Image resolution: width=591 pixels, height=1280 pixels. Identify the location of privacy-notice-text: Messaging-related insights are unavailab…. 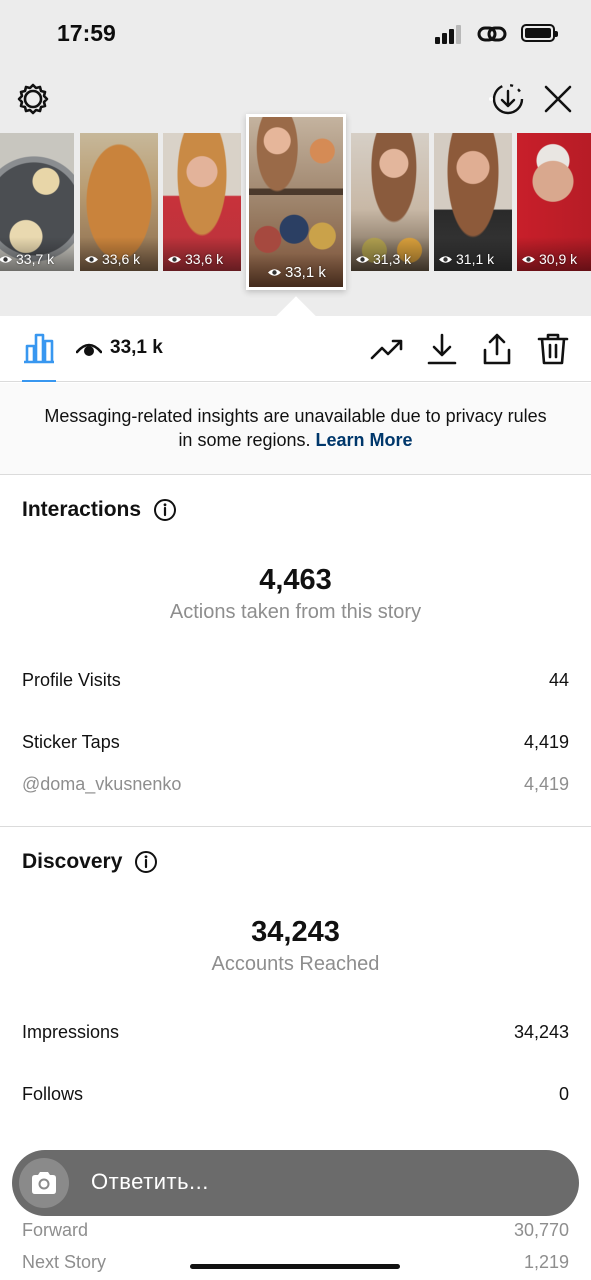
(295, 428).